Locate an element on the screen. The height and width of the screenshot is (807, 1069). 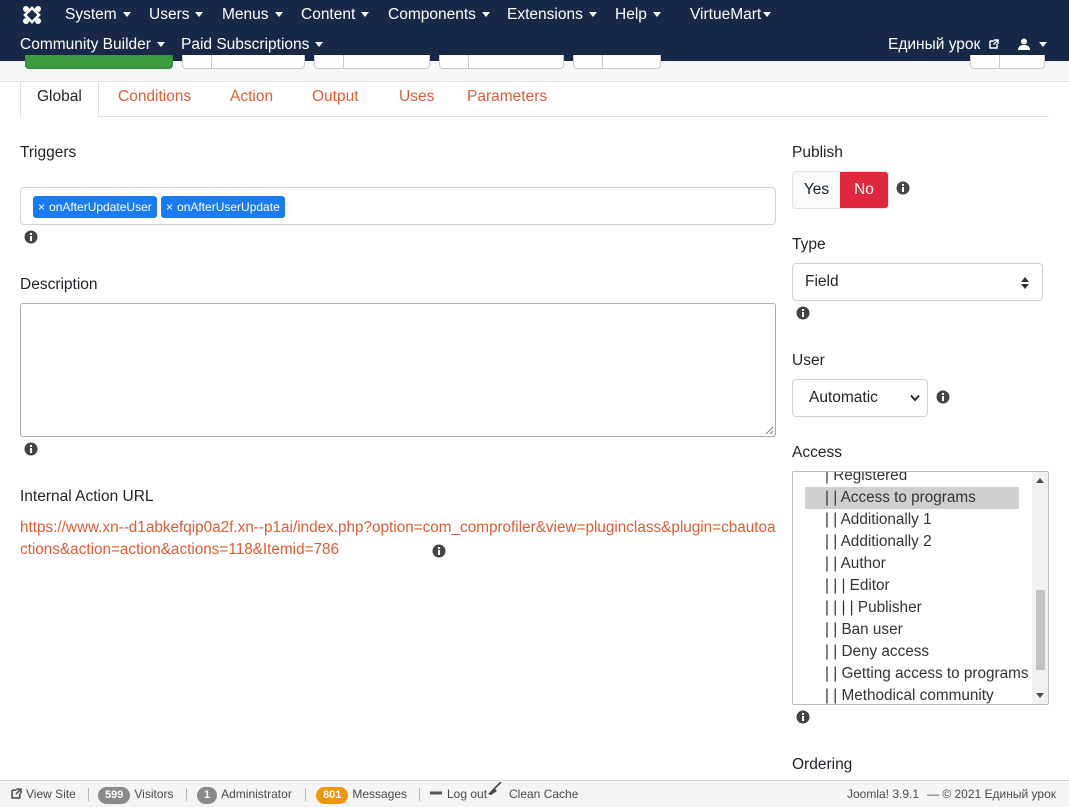
publish-yes-button: Yes is located at coordinates (817, 190).